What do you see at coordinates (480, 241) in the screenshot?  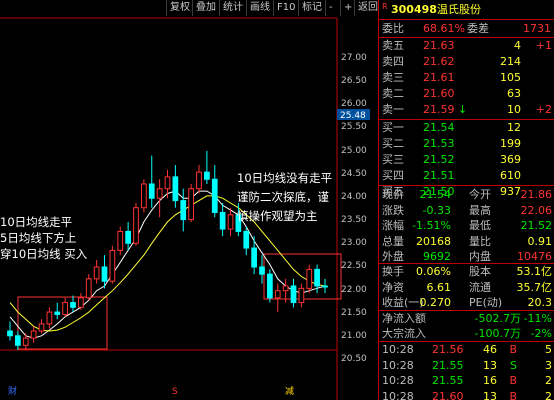 I see `stat-label: 量比` at bounding box center [480, 241].